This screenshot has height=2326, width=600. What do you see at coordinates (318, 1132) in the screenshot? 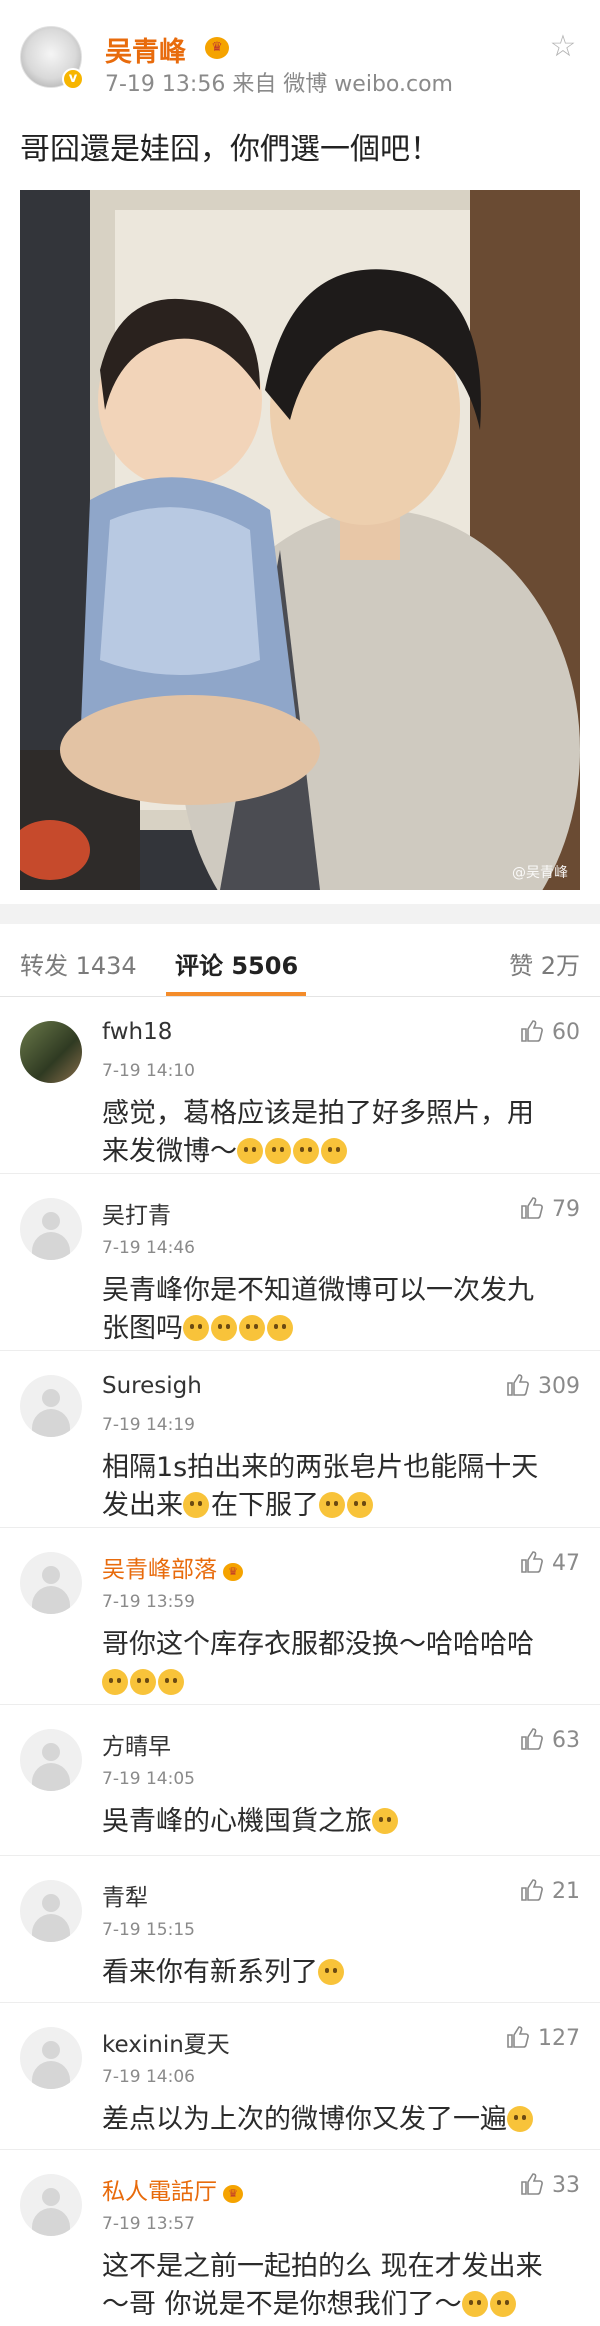
I see `comment-text: 感觉，葛格应该是拍了好多照片，用 来发微博～` at bounding box center [318, 1132].